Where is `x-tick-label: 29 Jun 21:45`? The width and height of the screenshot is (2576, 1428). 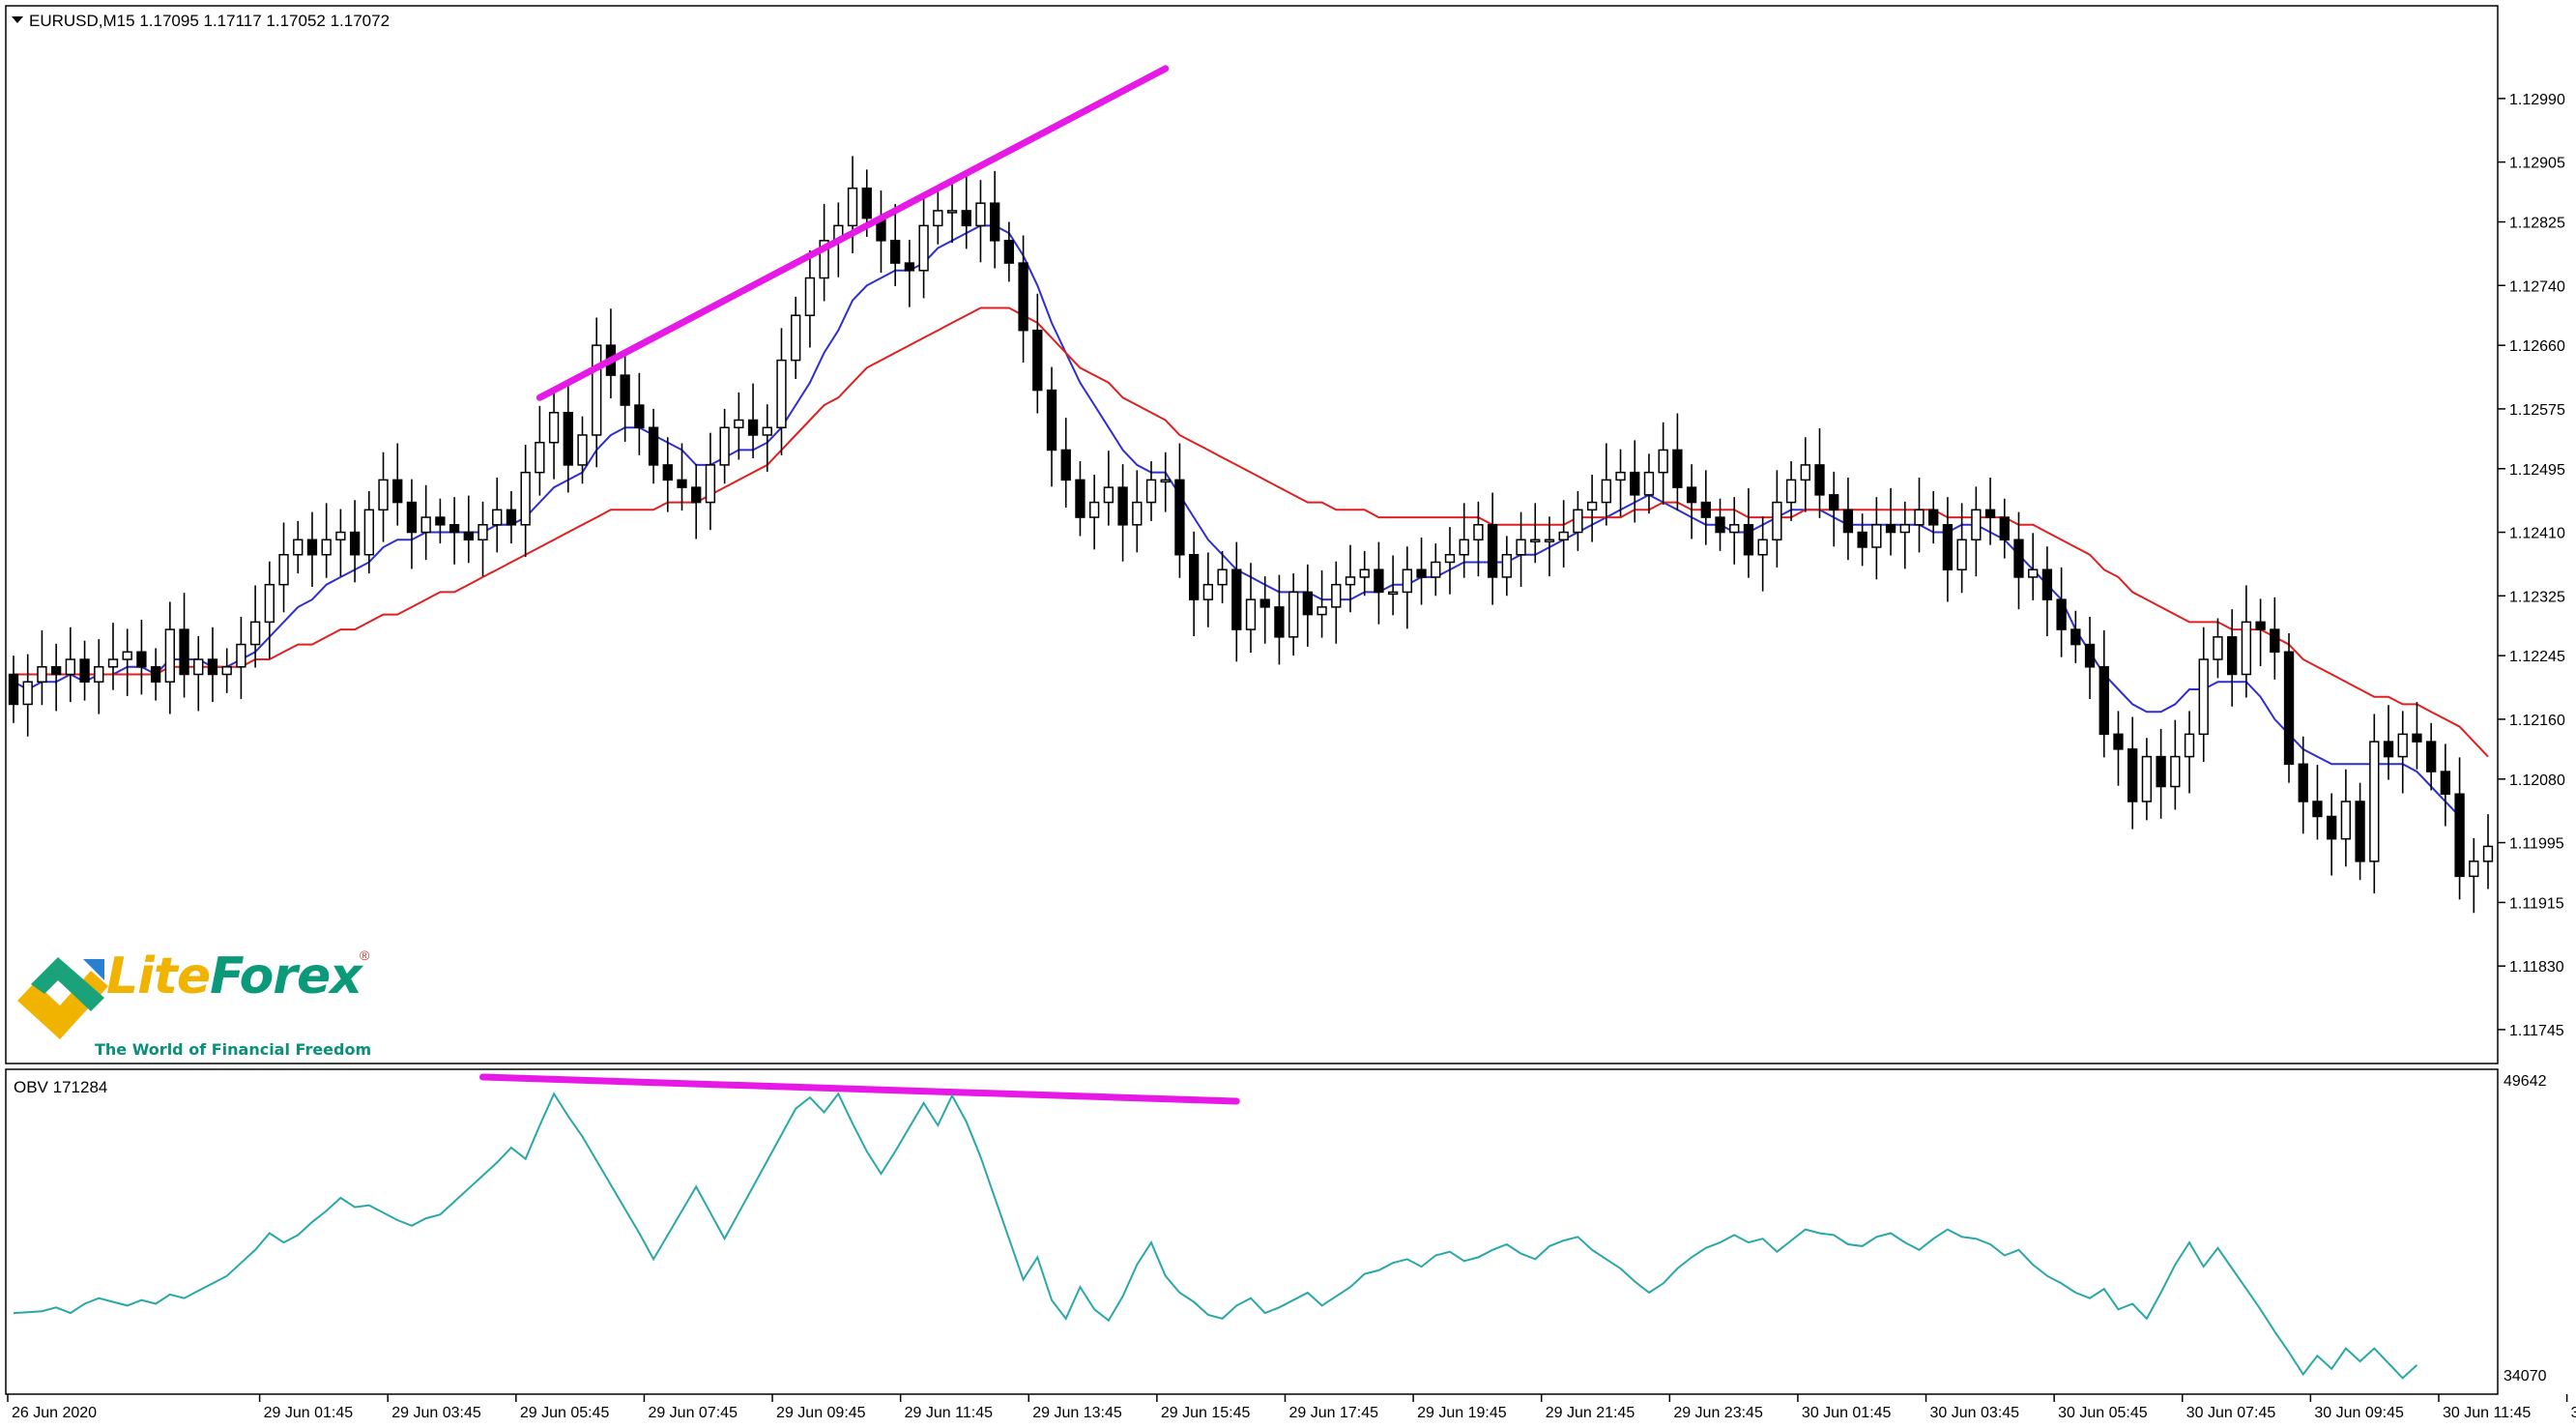 x-tick-label: 29 Jun 21:45 is located at coordinates (1590, 1413).